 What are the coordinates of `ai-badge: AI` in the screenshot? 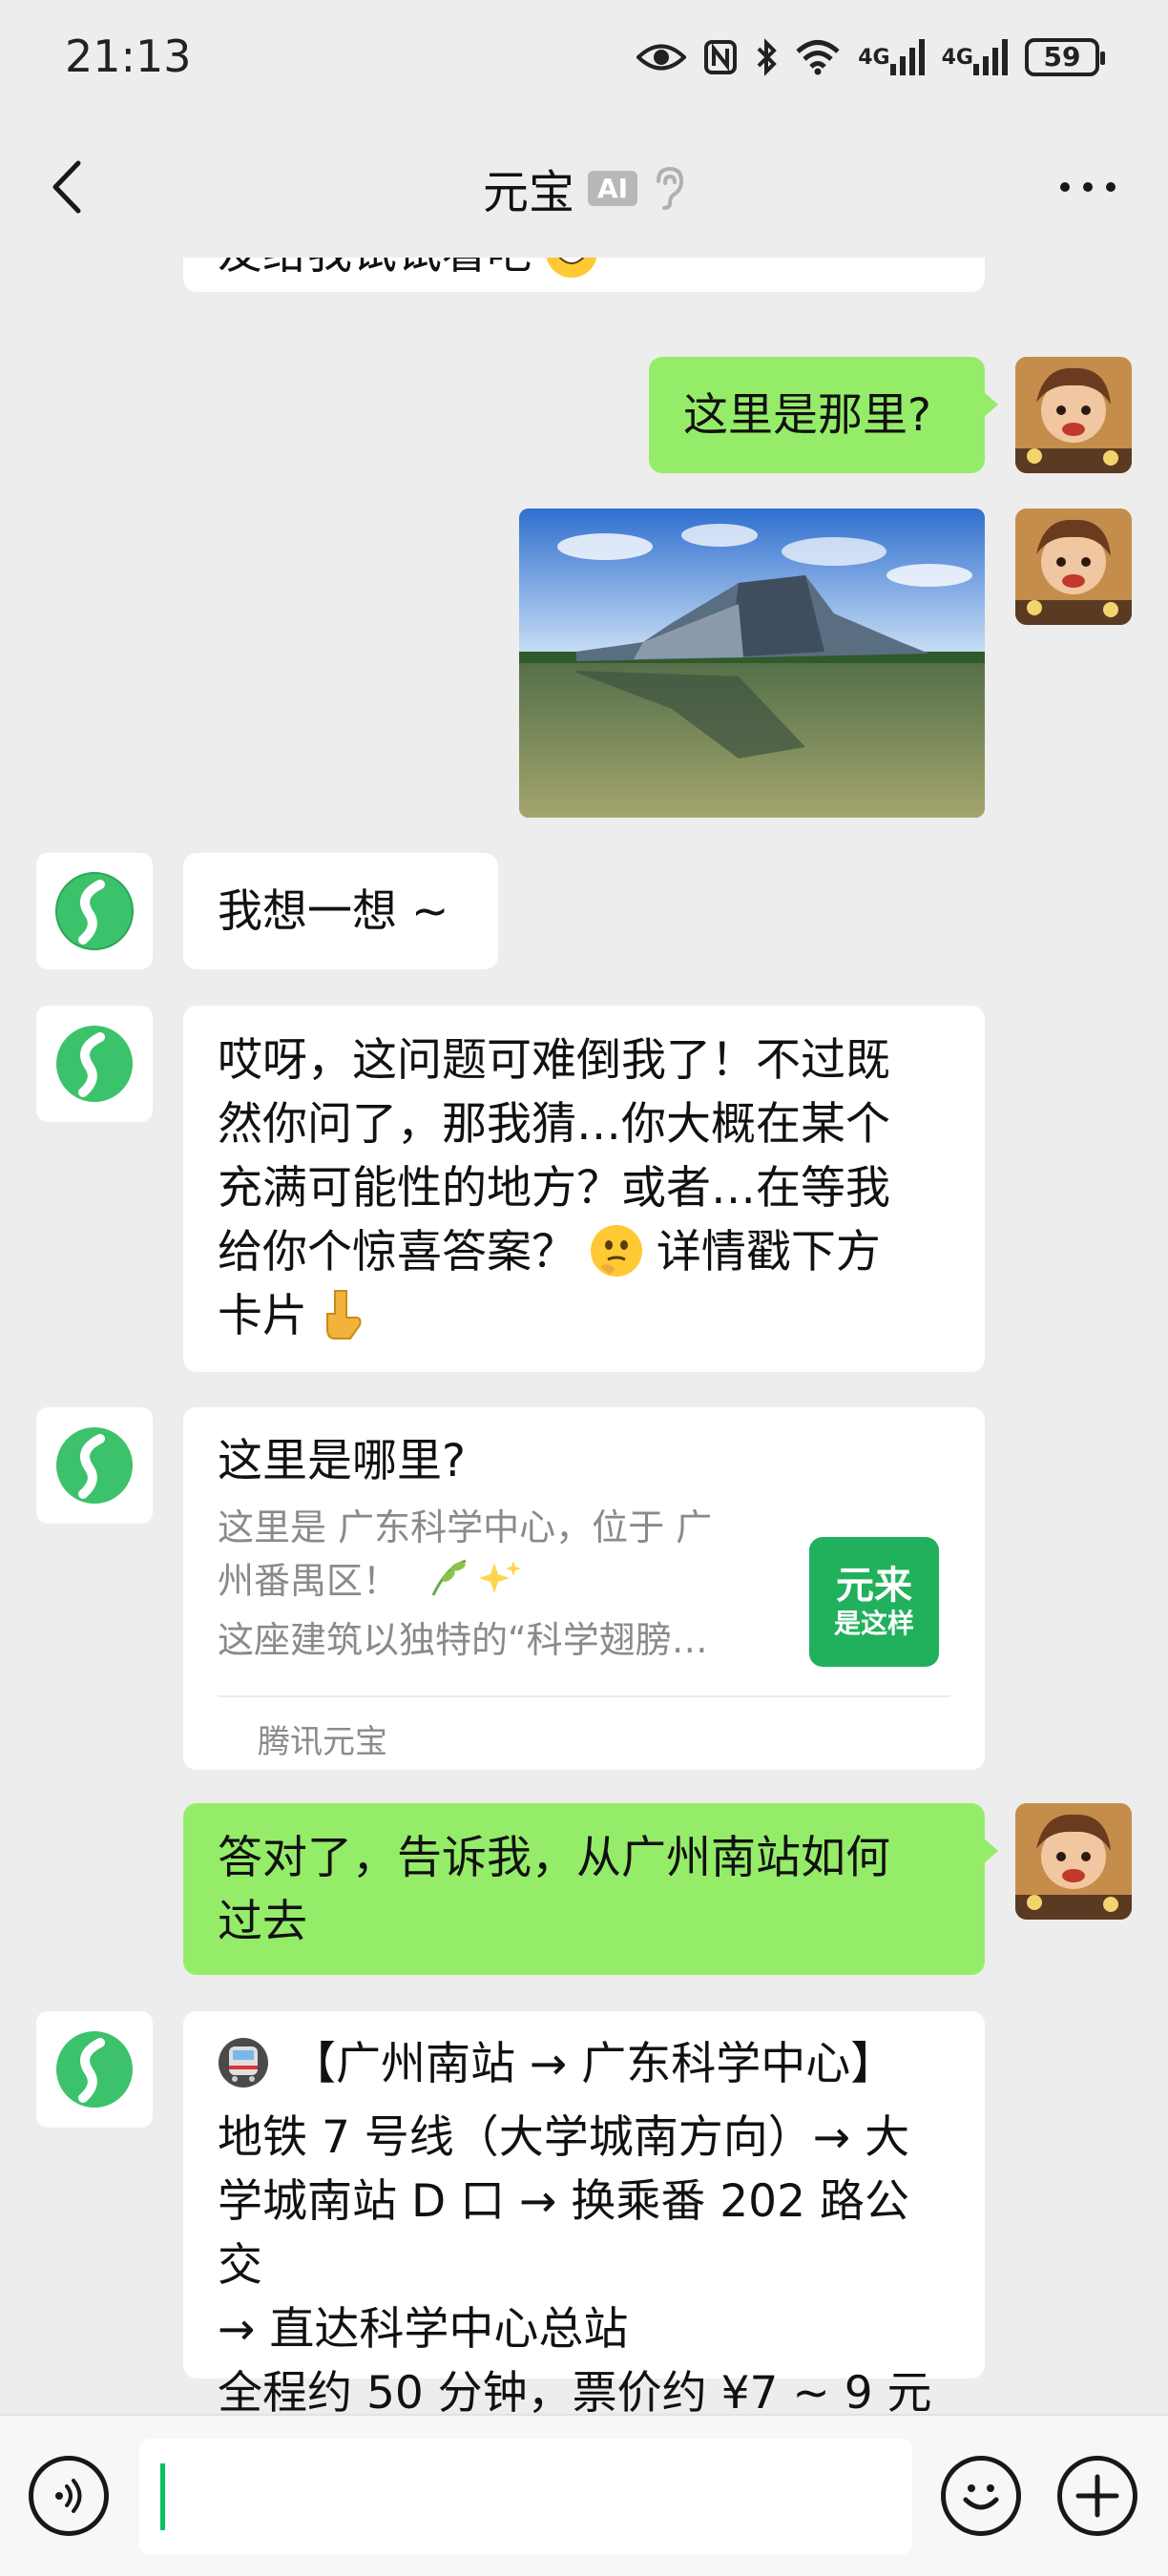 It's located at (612, 188).